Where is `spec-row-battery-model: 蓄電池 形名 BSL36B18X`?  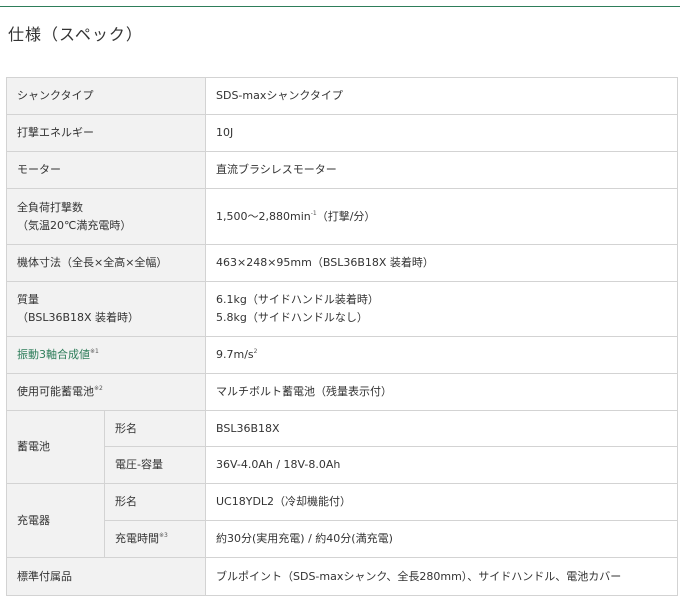
spec-row-battery-model: 蓄電池 形名 BSL36B18X is located at coordinates (342, 447).